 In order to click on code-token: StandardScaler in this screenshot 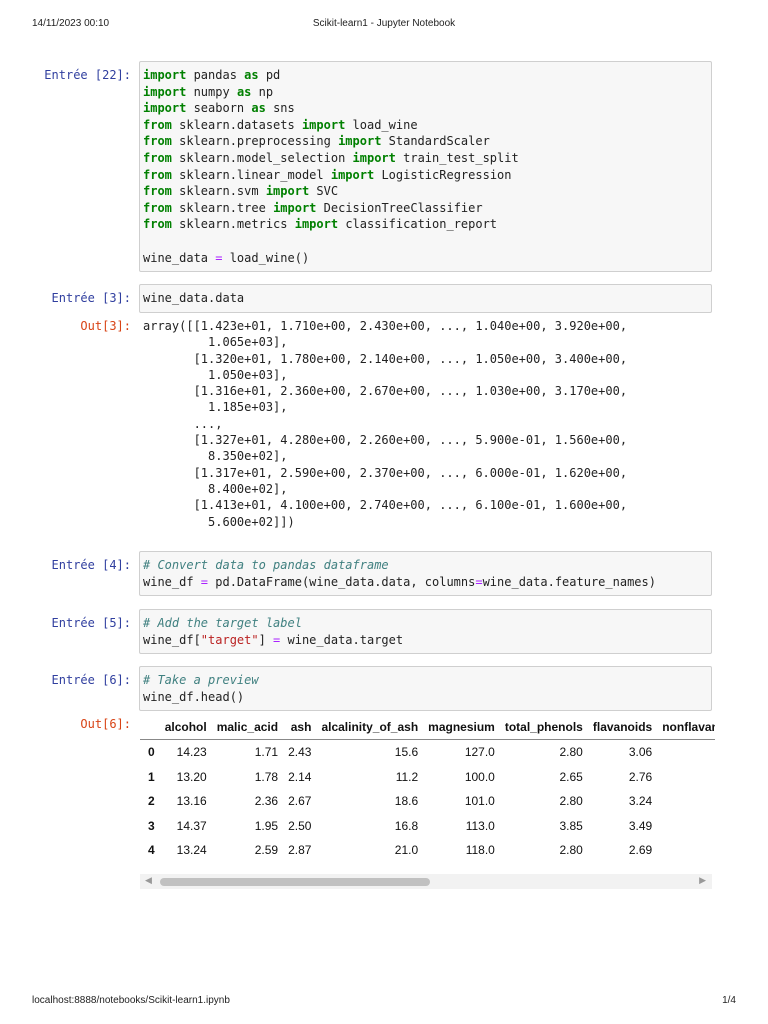, I will do `click(435, 141)`.